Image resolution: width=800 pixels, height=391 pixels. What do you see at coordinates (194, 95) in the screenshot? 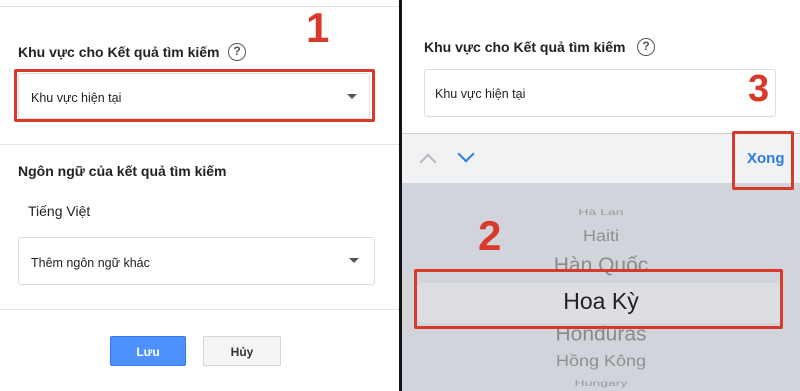
I see `annotation-highlight-region-select` at bounding box center [194, 95].